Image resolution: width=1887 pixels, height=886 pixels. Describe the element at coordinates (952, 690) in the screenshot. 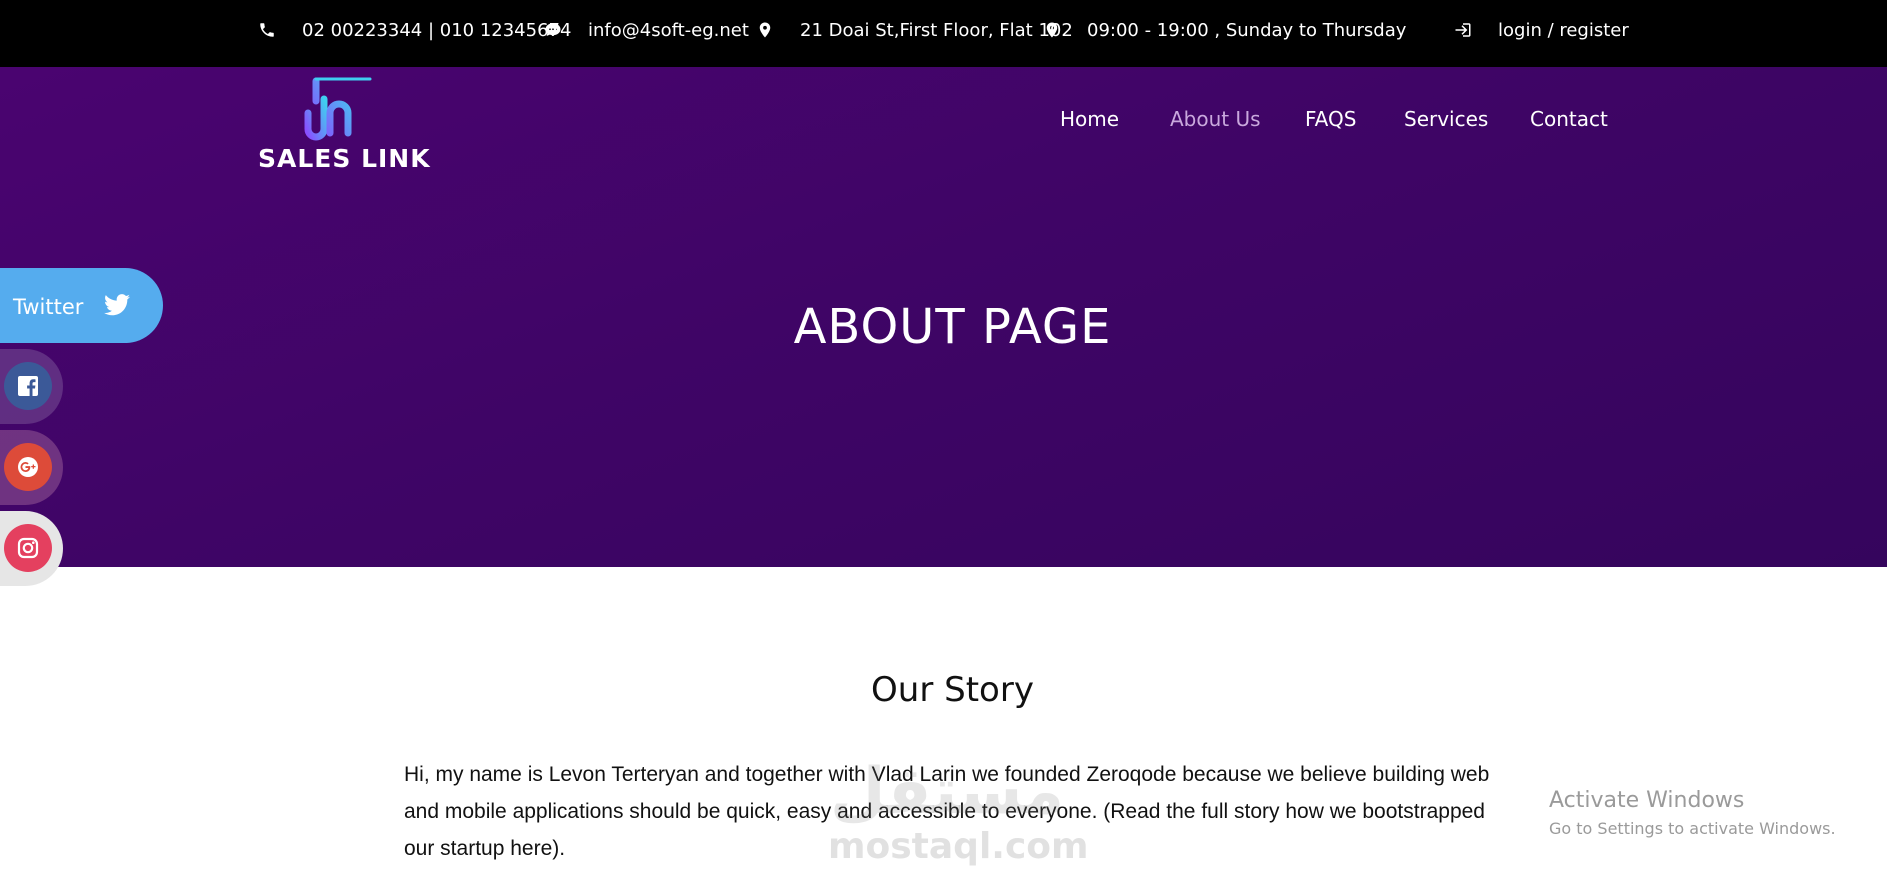

I see `section-title: Our Story` at that location.